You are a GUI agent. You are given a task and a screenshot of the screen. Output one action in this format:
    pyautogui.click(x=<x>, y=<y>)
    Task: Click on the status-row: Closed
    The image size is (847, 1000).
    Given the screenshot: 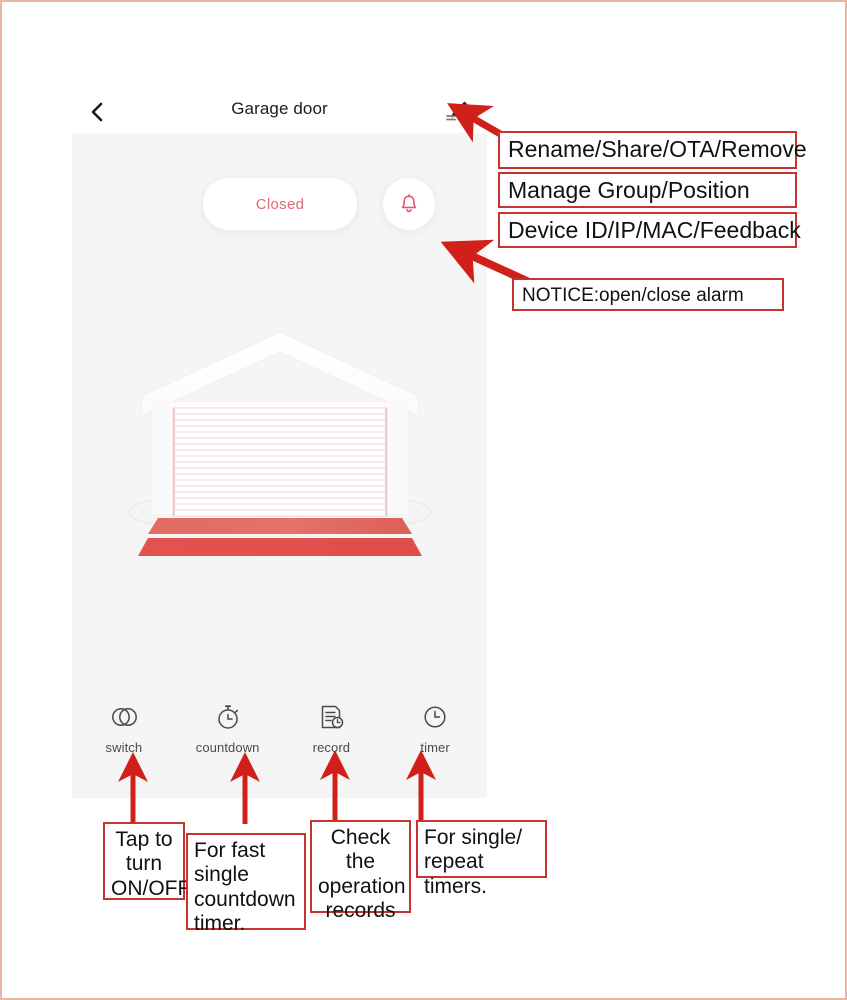 What is the action you would take?
    pyautogui.click(x=279, y=207)
    